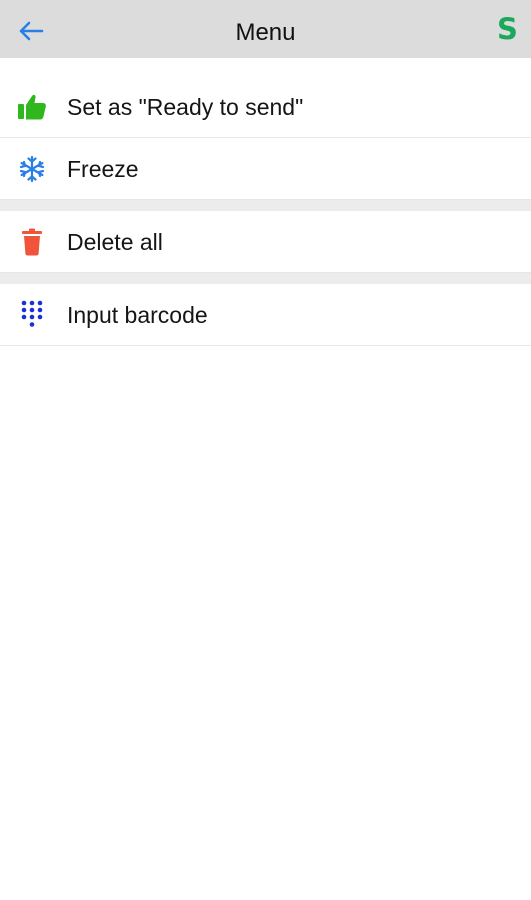  Describe the element at coordinates (32, 242) in the screenshot. I see `trash-icon` at that location.